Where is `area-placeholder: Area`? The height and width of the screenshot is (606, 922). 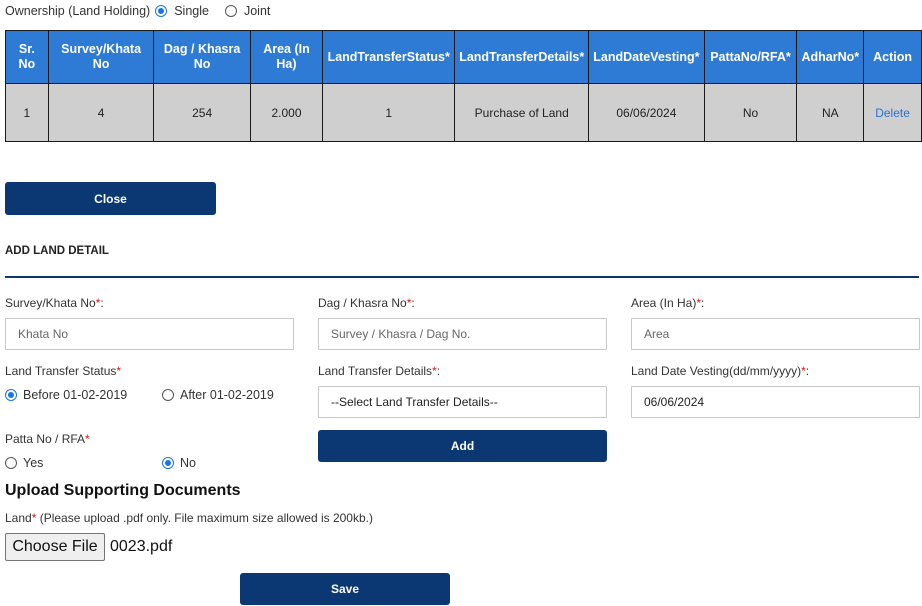
area-placeholder: Area is located at coordinates (657, 334).